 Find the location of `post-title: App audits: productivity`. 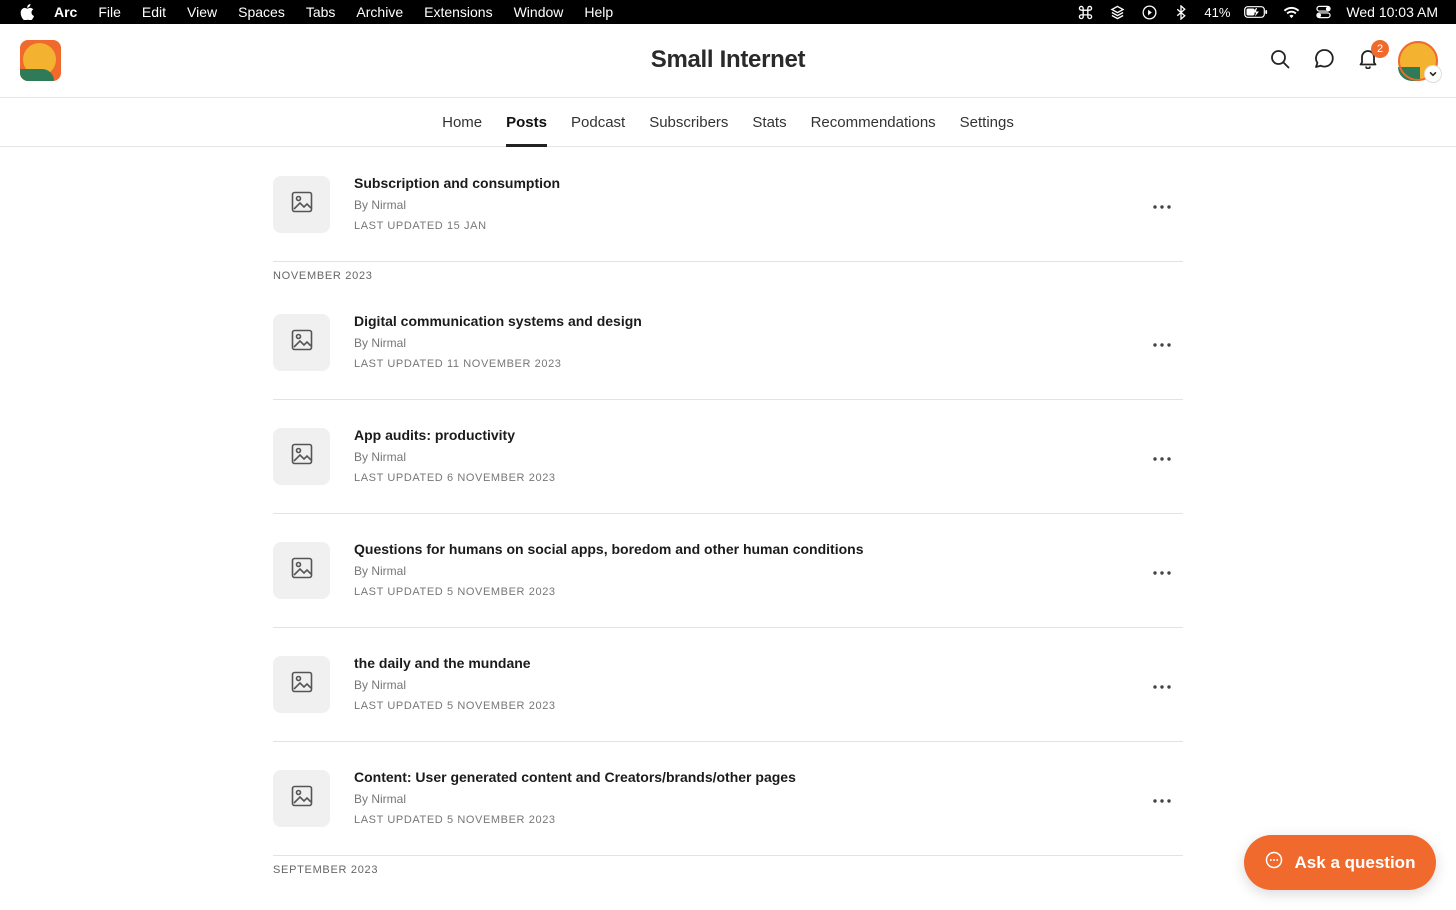

post-title: App audits: productivity is located at coordinates (455, 436).